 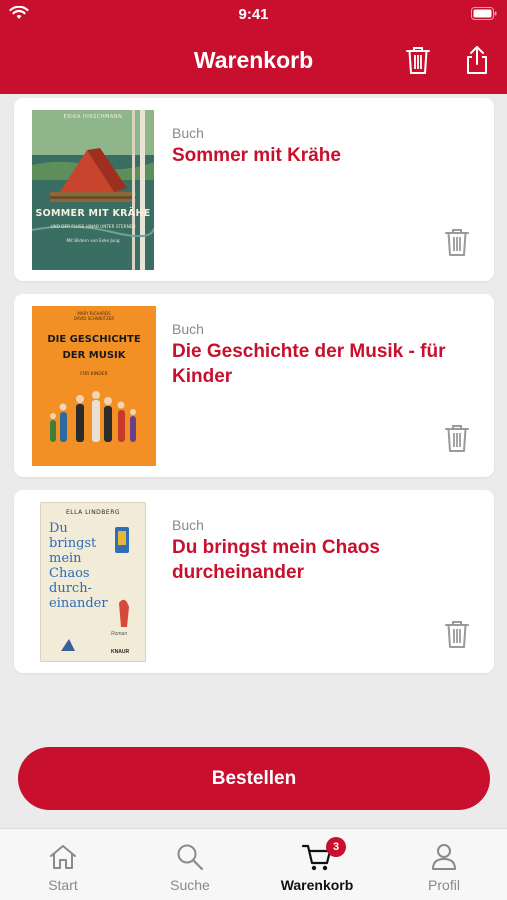 I want to click on tab-profil: Profil, so click(x=444, y=864).